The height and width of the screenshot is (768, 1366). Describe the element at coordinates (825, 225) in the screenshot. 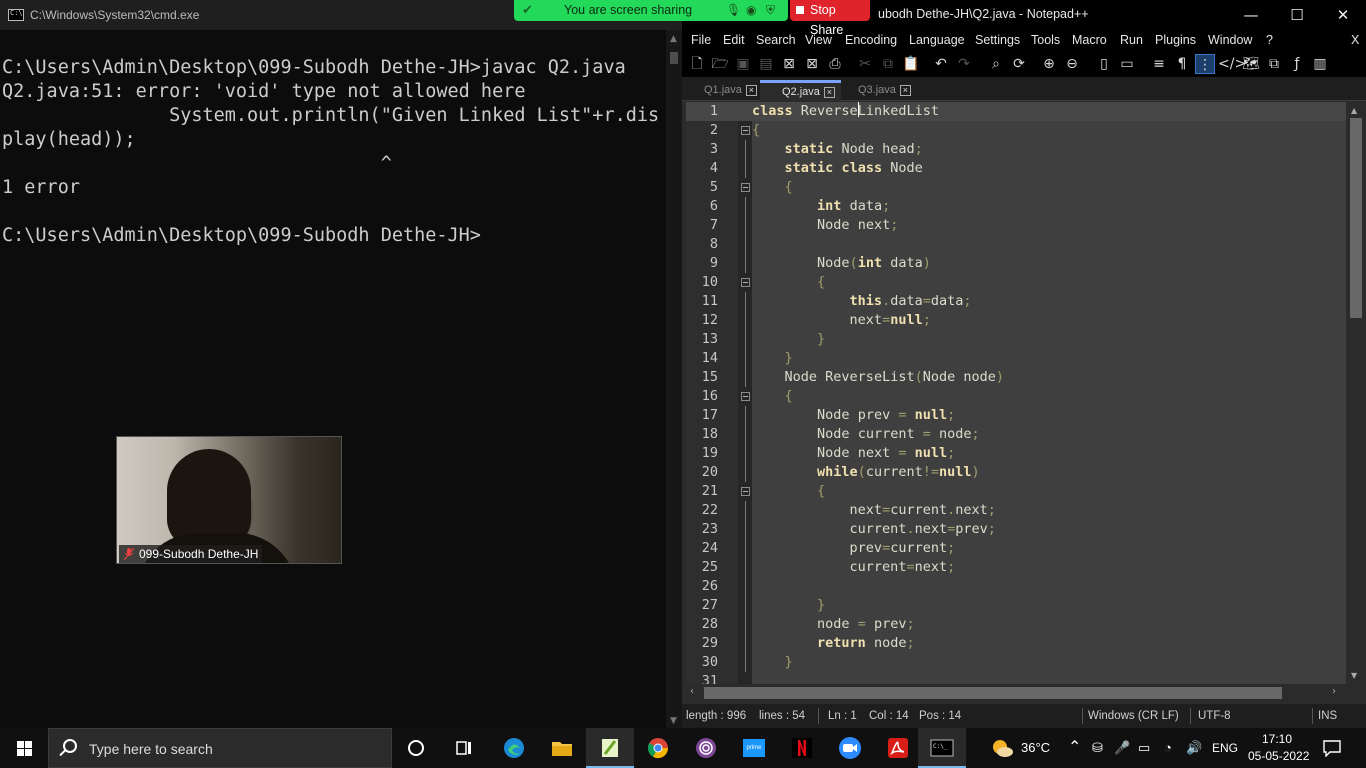

I see `code-text: Node next;` at that location.